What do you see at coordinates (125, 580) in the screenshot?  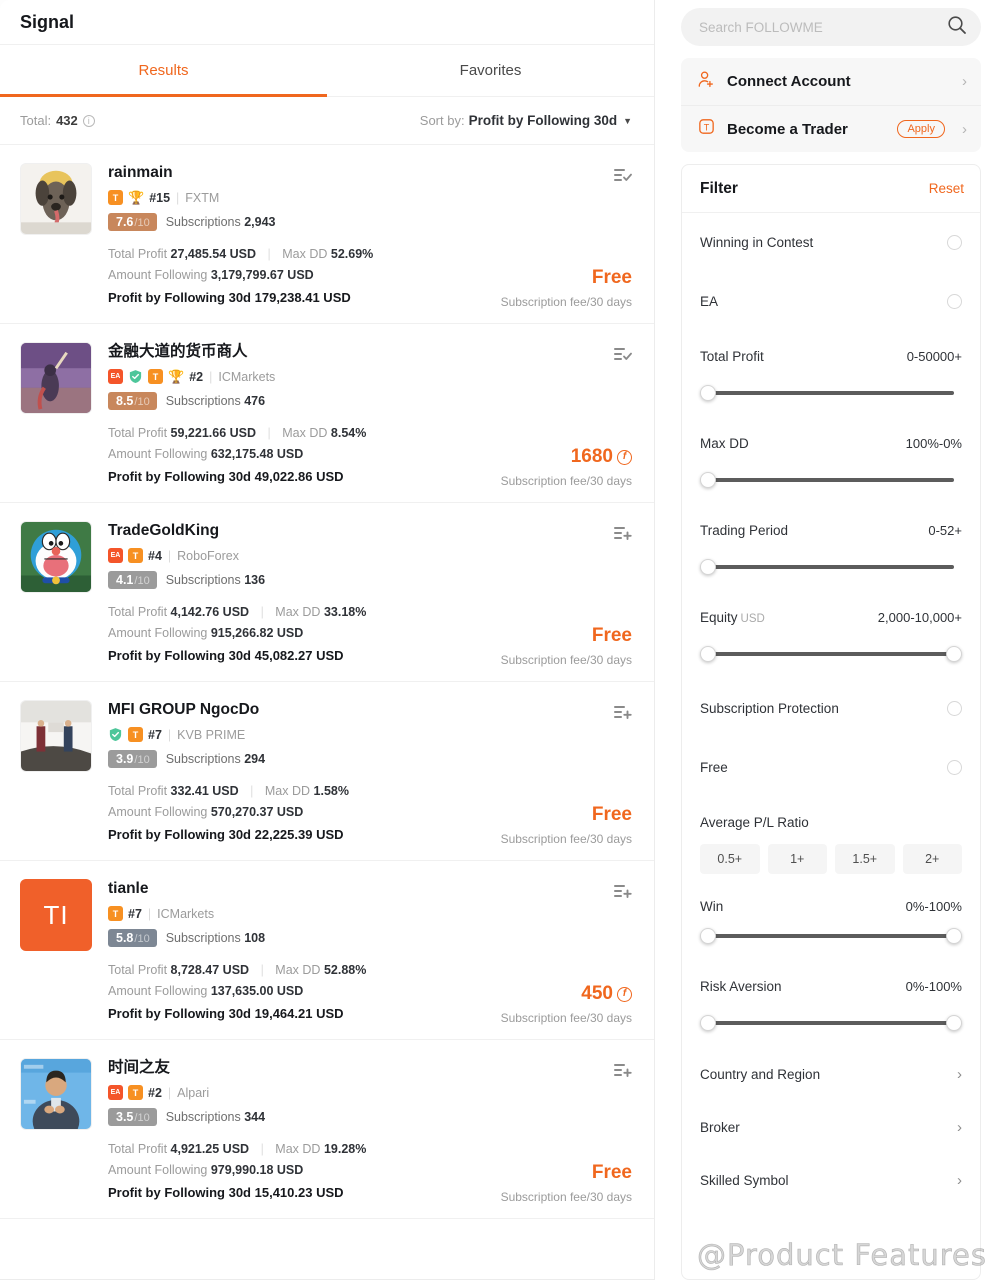 I see `score-value: 4.1` at bounding box center [125, 580].